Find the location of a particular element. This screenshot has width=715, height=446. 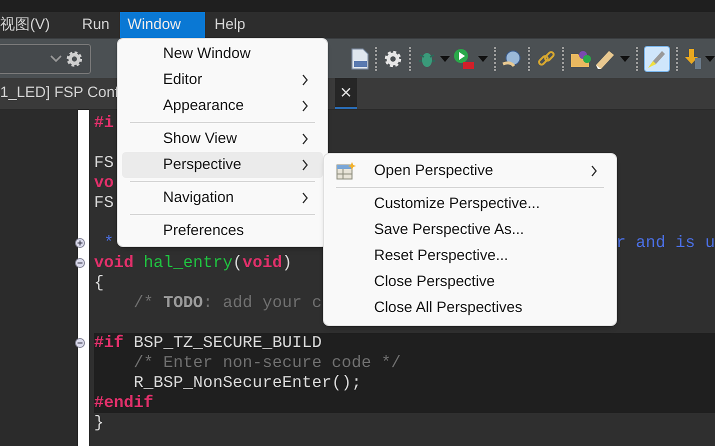

menu-item: Close All Perspectives is located at coordinates (470, 308).